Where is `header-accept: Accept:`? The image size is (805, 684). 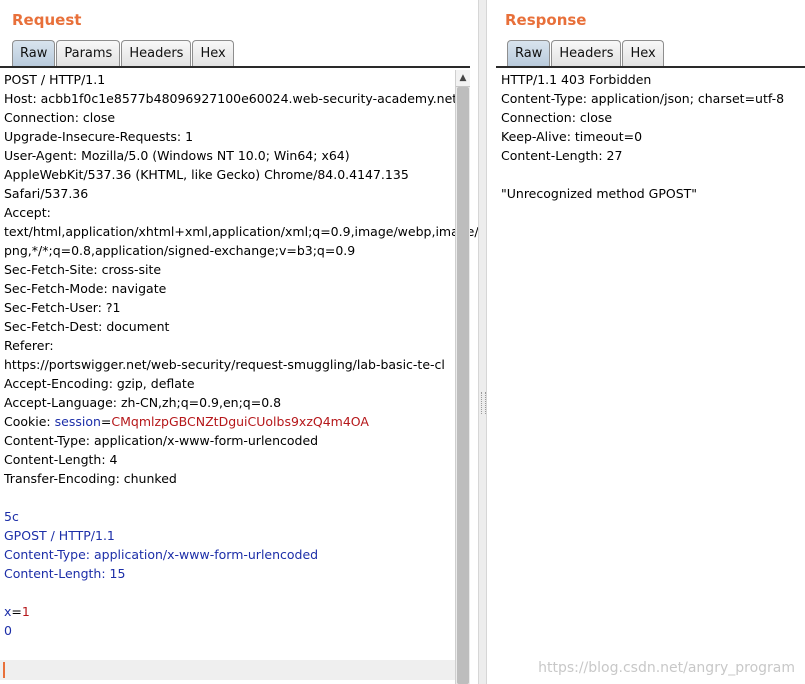 header-accept: Accept: is located at coordinates (27, 212).